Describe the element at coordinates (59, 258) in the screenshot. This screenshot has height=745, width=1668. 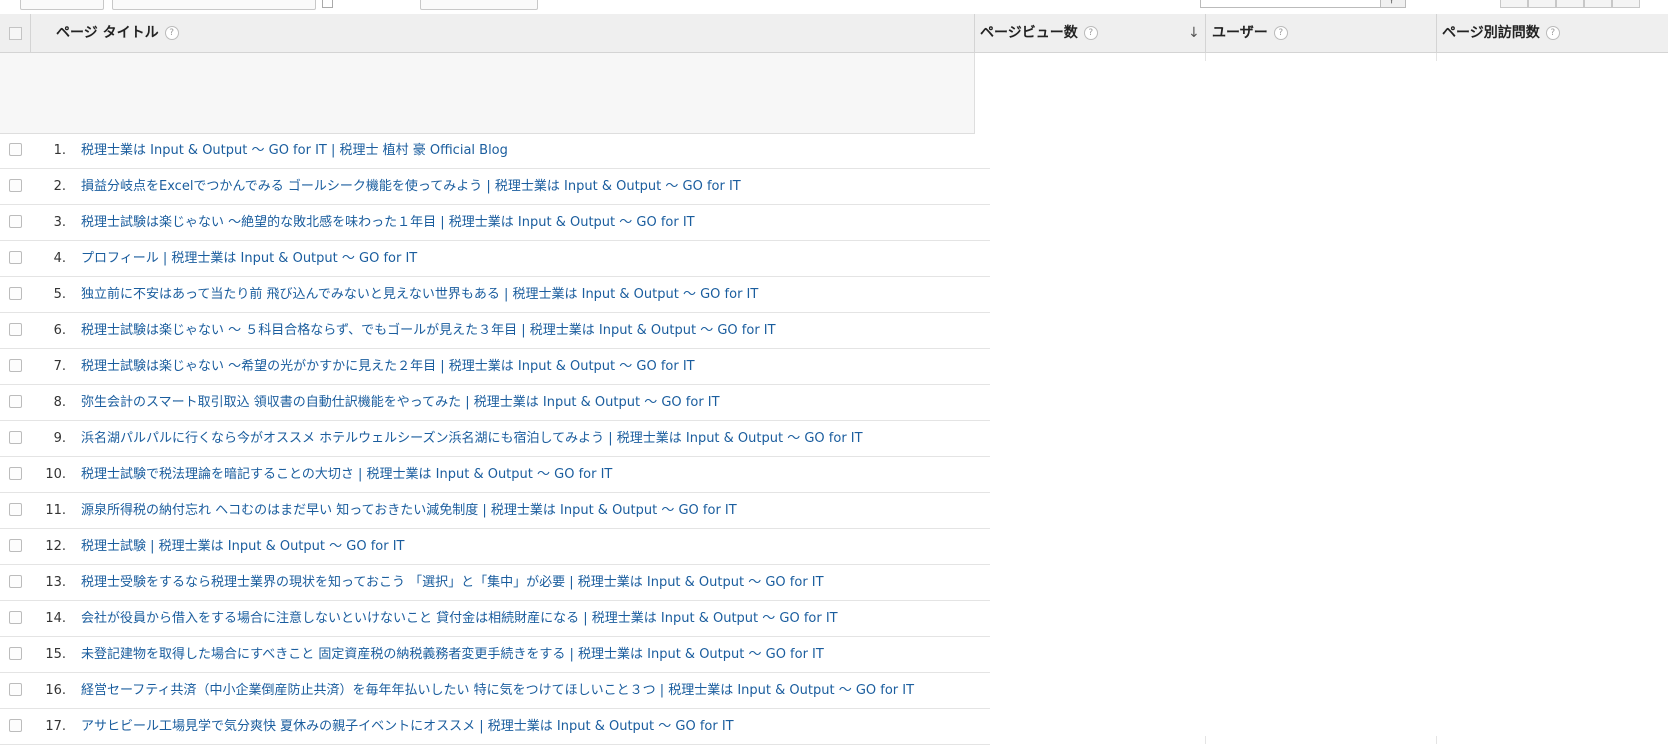
I see `row-index: 4.` at that location.